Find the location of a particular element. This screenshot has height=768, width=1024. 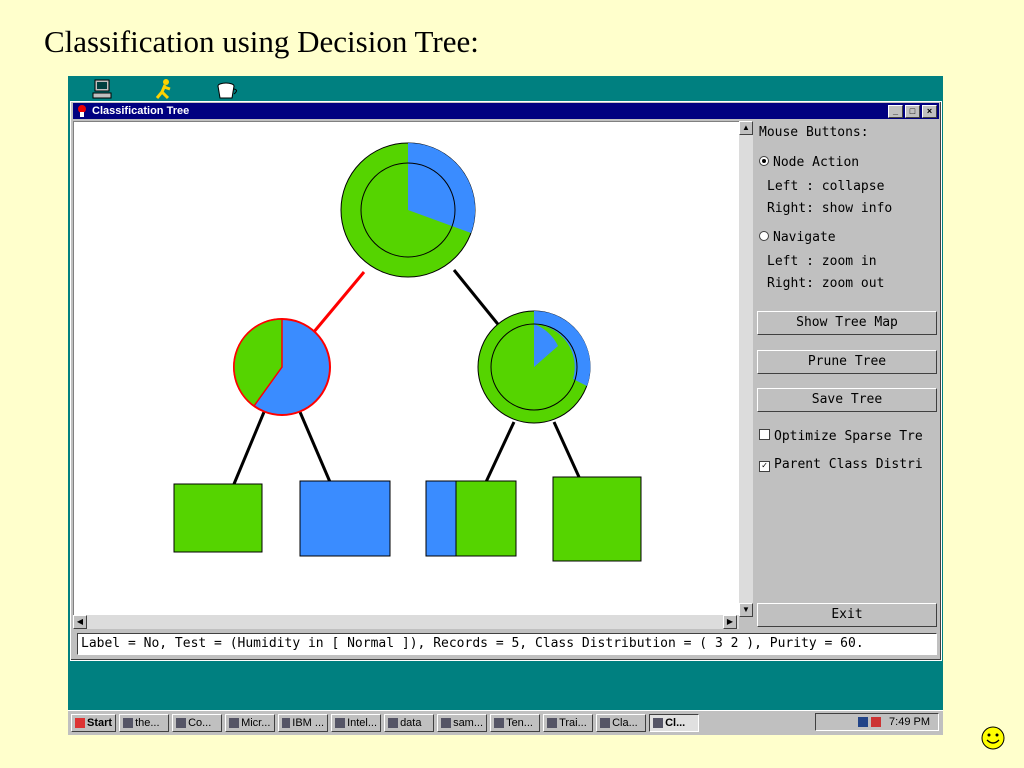

nav-left-hint: Left : zoom in is located at coordinates (822, 261).